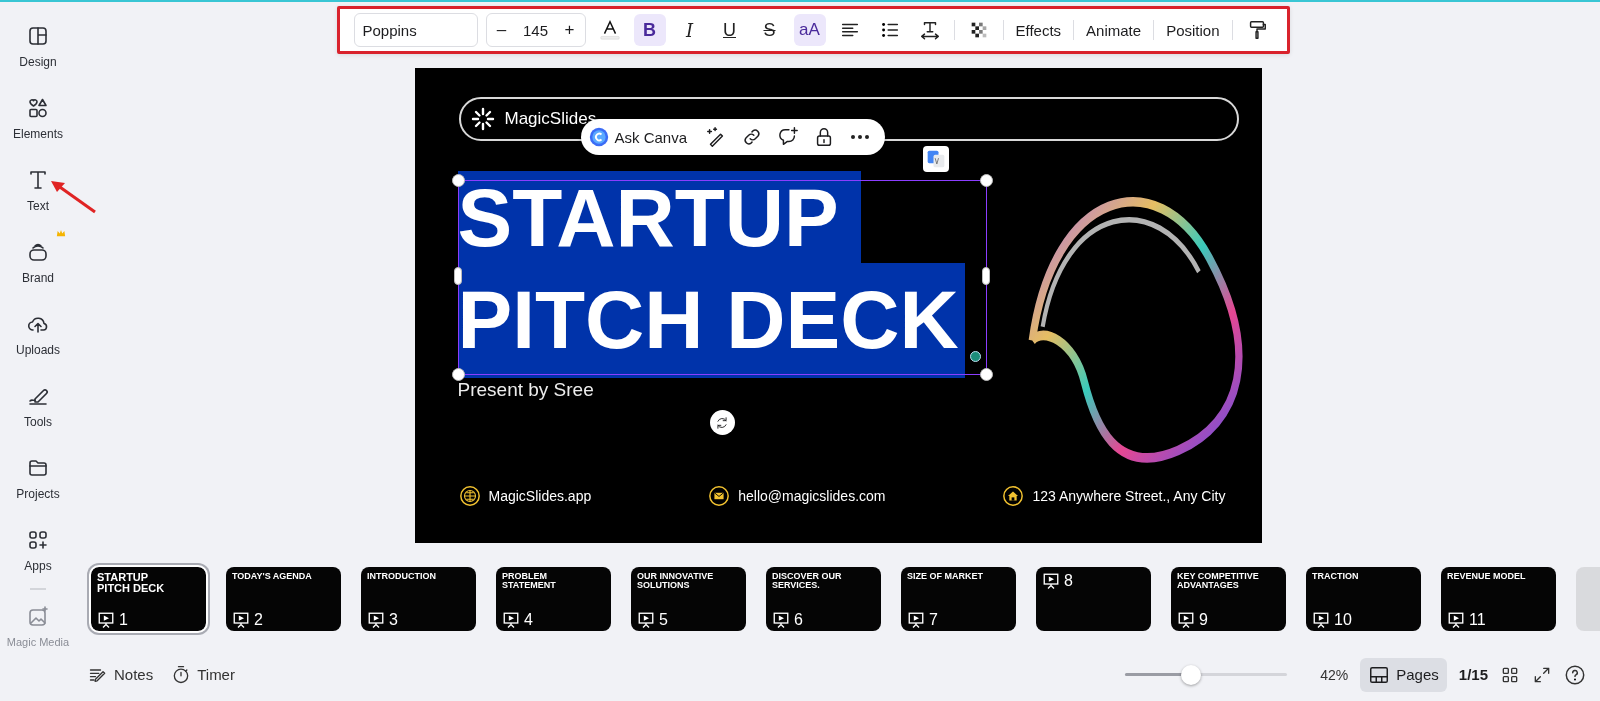 This screenshot has width=1600, height=701. I want to click on toolbar-button: Position, so click(1193, 30).